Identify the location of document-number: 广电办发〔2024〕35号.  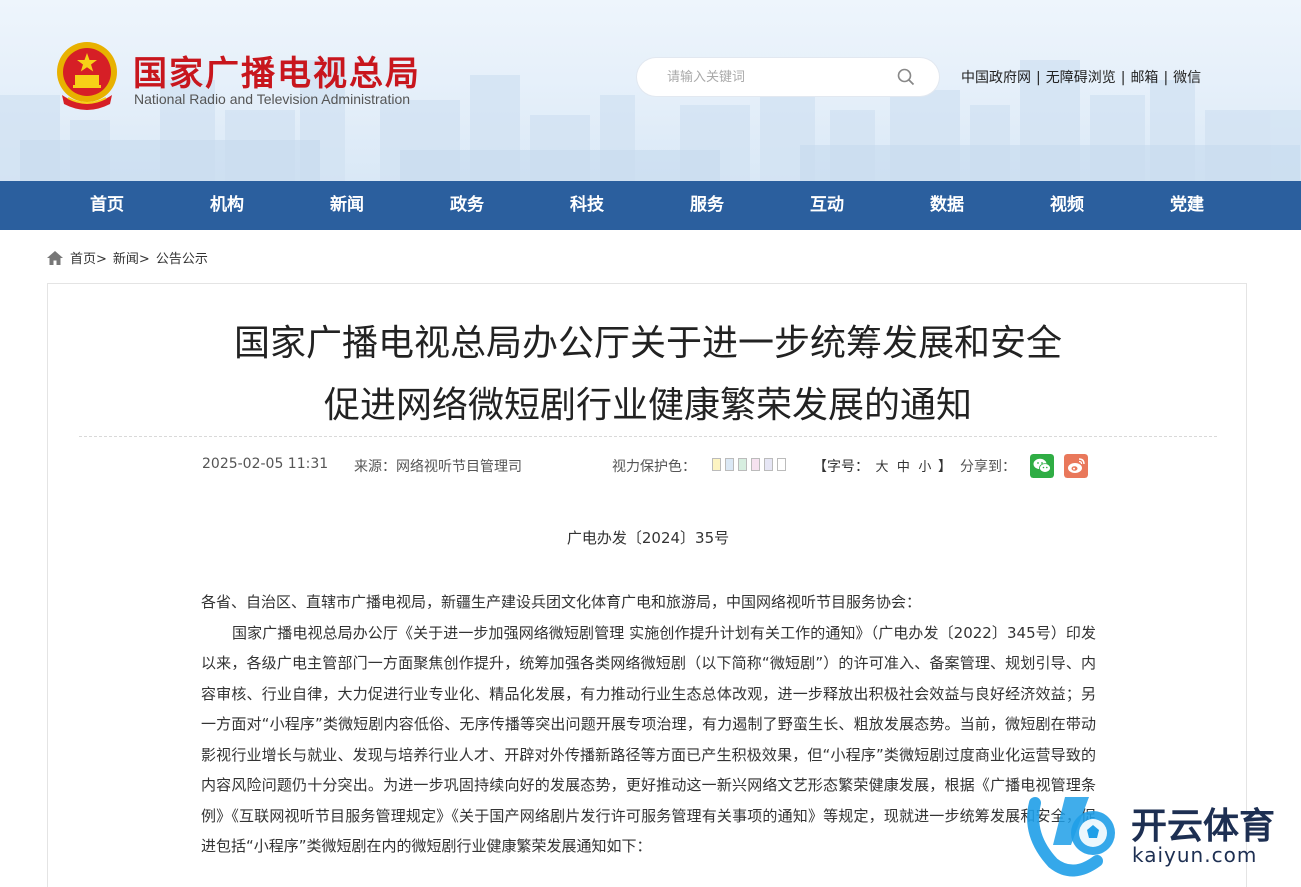
(648, 538).